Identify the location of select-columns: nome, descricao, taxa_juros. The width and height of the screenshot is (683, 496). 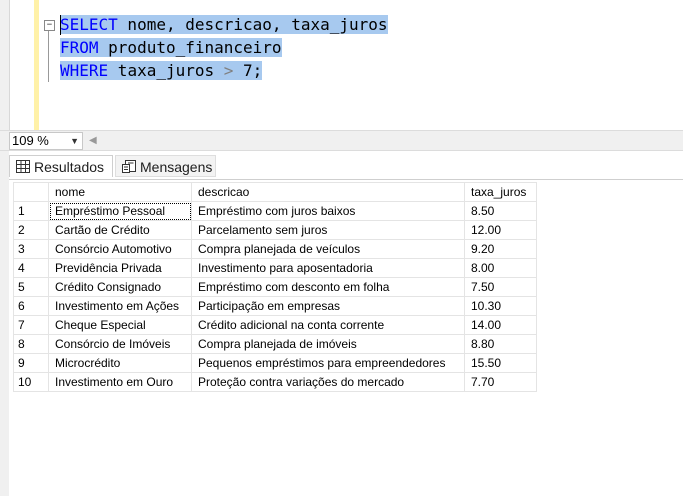
(252, 24).